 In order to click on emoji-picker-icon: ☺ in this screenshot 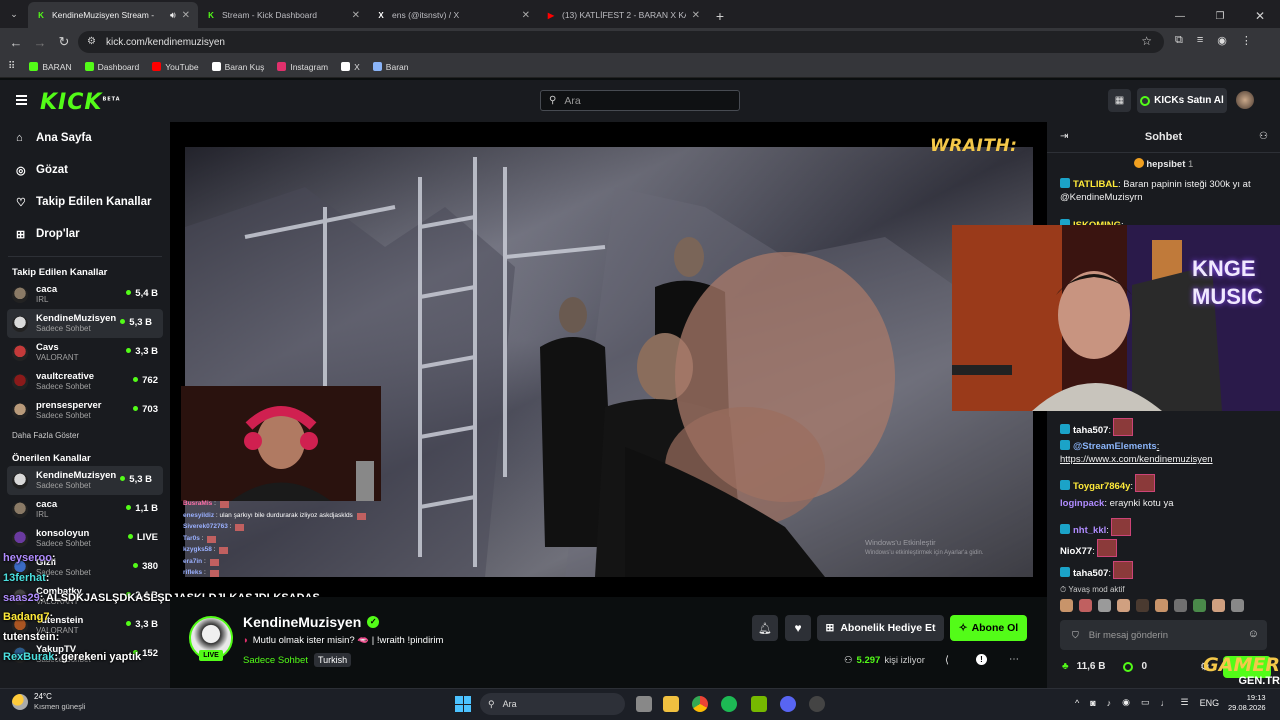, I will do `click(1253, 634)`.